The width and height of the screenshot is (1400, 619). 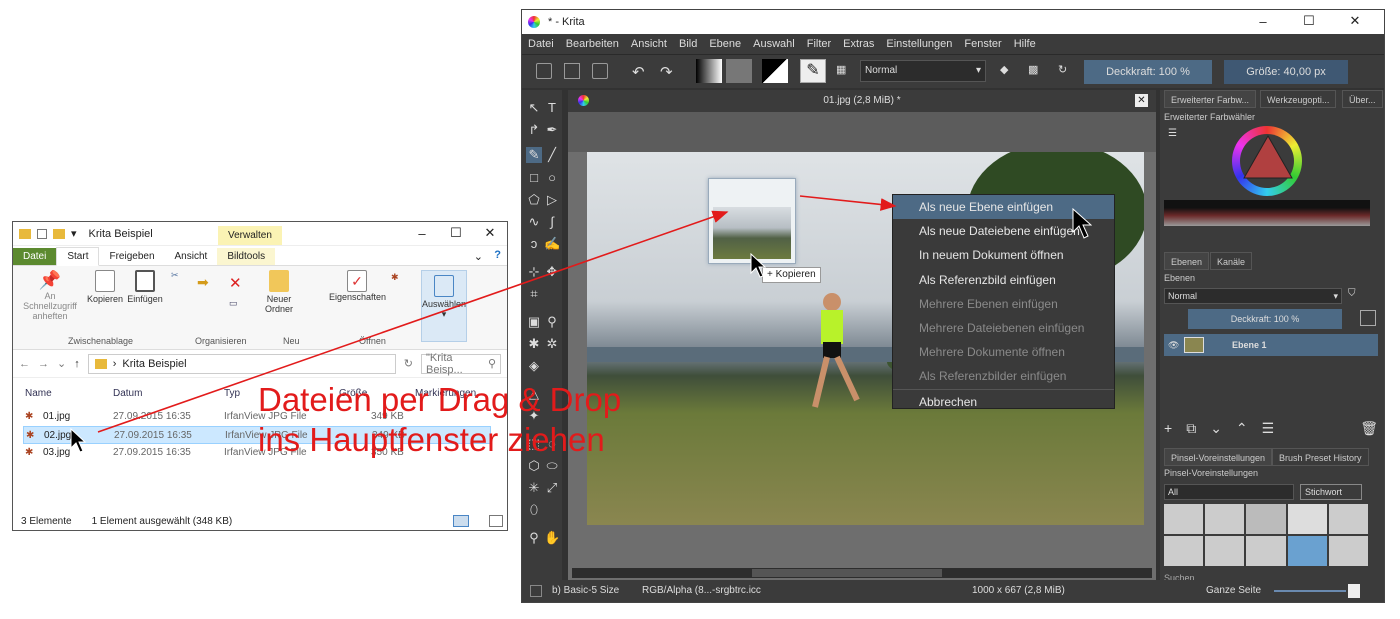 I want to click on annotation-line-2: ins Hauptfenster ziehen, so click(x=431, y=439).